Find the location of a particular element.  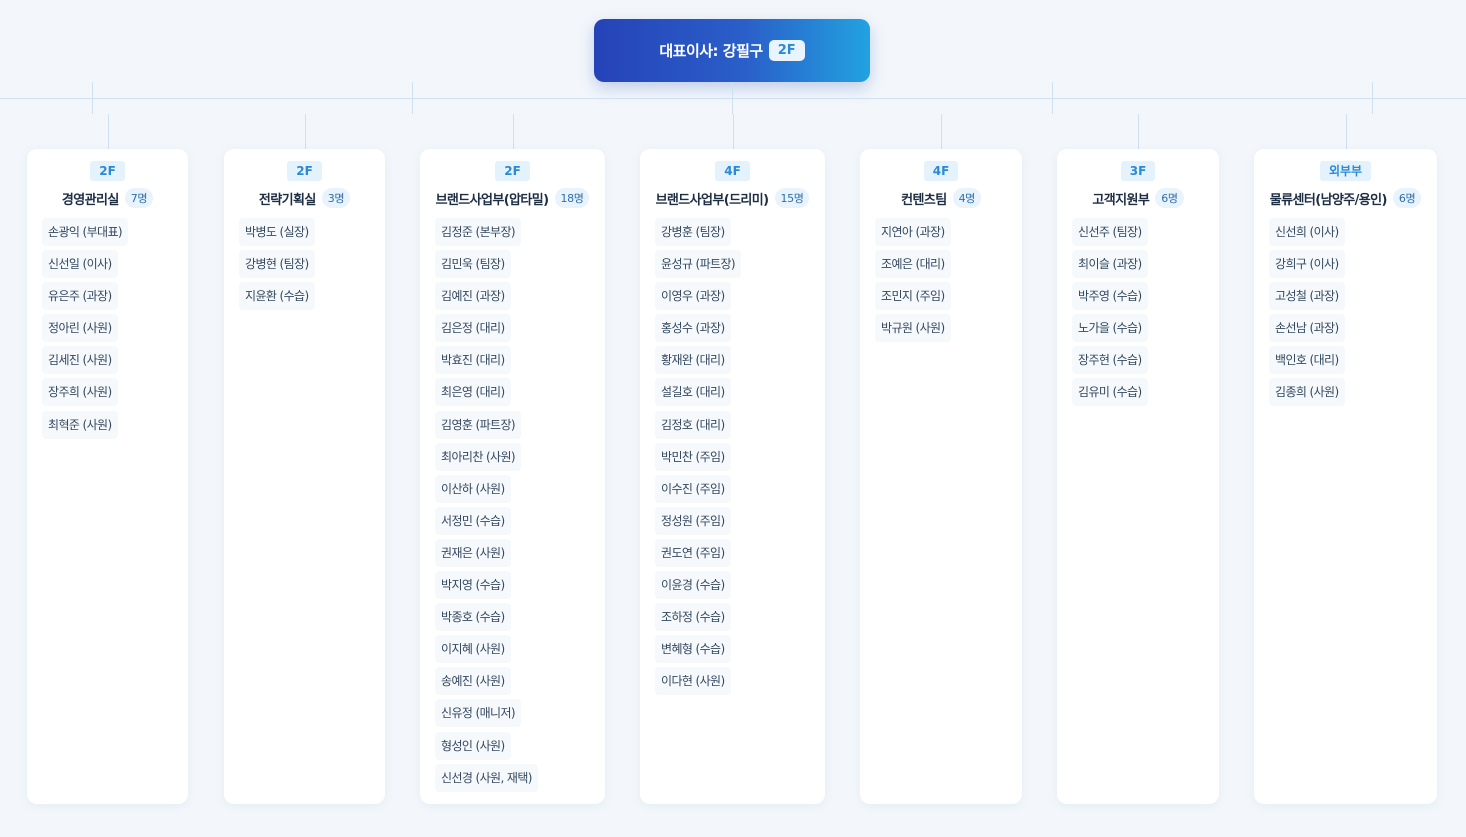

department-header: 브랜드사업부(드리미) 15명 is located at coordinates (732, 198).